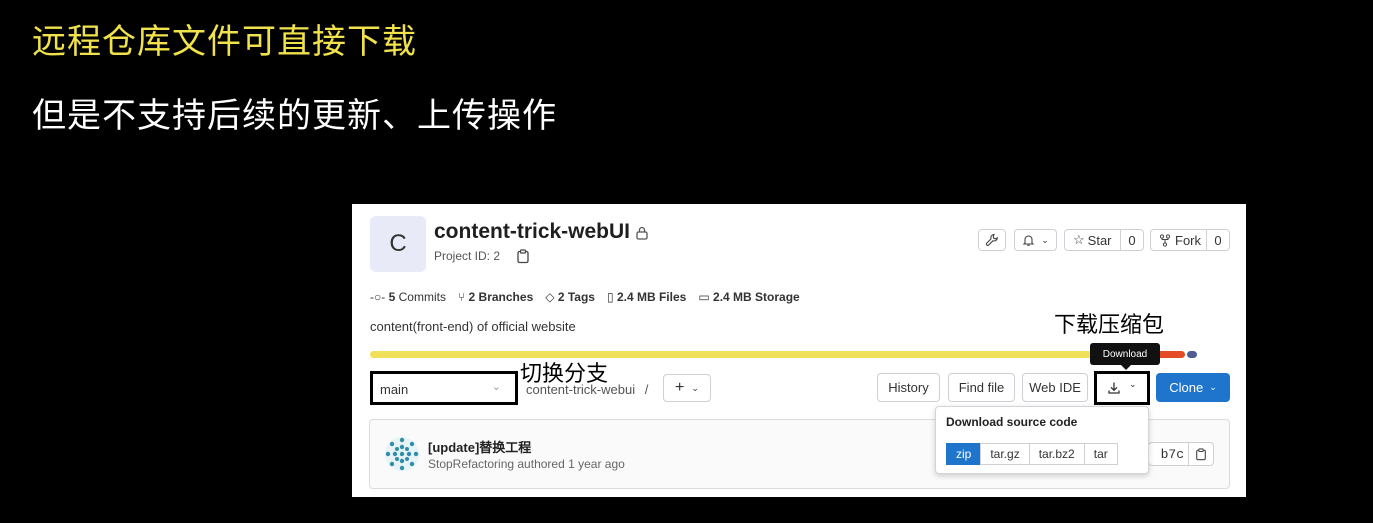  What do you see at coordinates (378, 297) in the screenshot?
I see `commit-icon: -○-` at bounding box center [378, 297].